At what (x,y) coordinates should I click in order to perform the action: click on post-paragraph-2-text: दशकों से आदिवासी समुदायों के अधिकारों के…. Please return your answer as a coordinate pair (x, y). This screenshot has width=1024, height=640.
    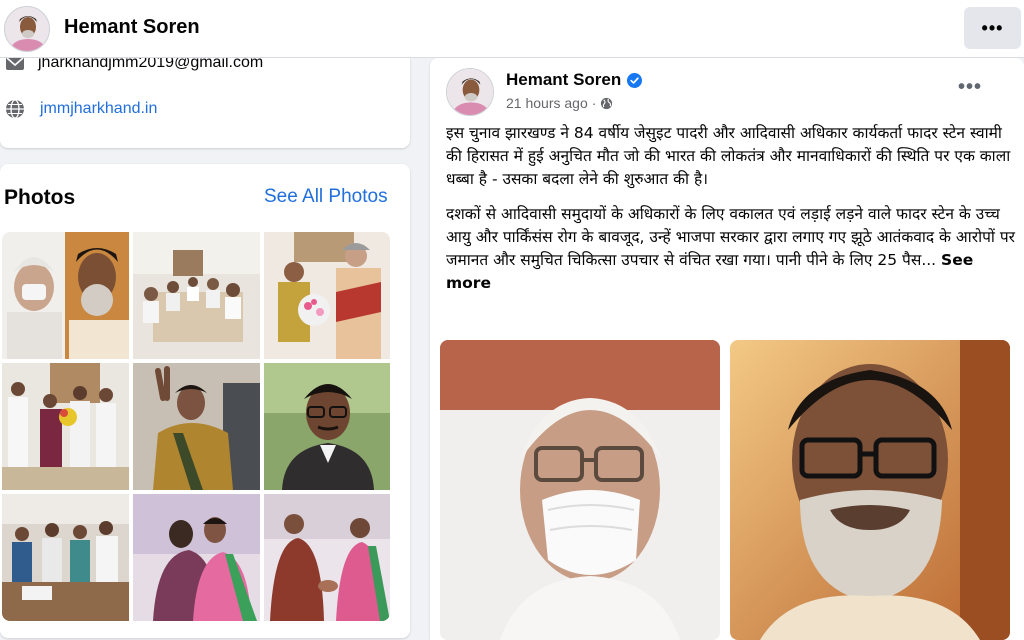
    Looking at the image, I should click on (730, 237).